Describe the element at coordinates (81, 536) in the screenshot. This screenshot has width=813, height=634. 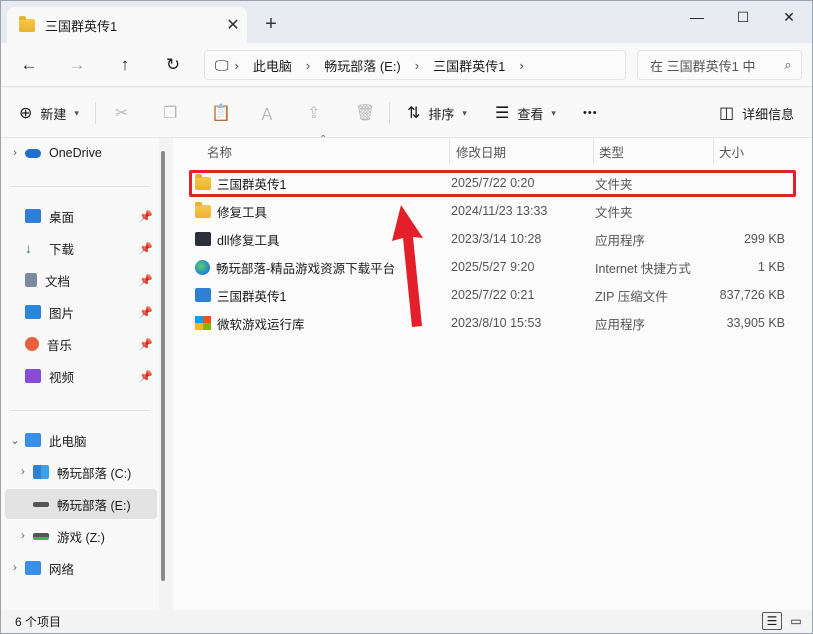
I see `sidebar-item-drive-z: › 游戏 (Z:)` at that location.